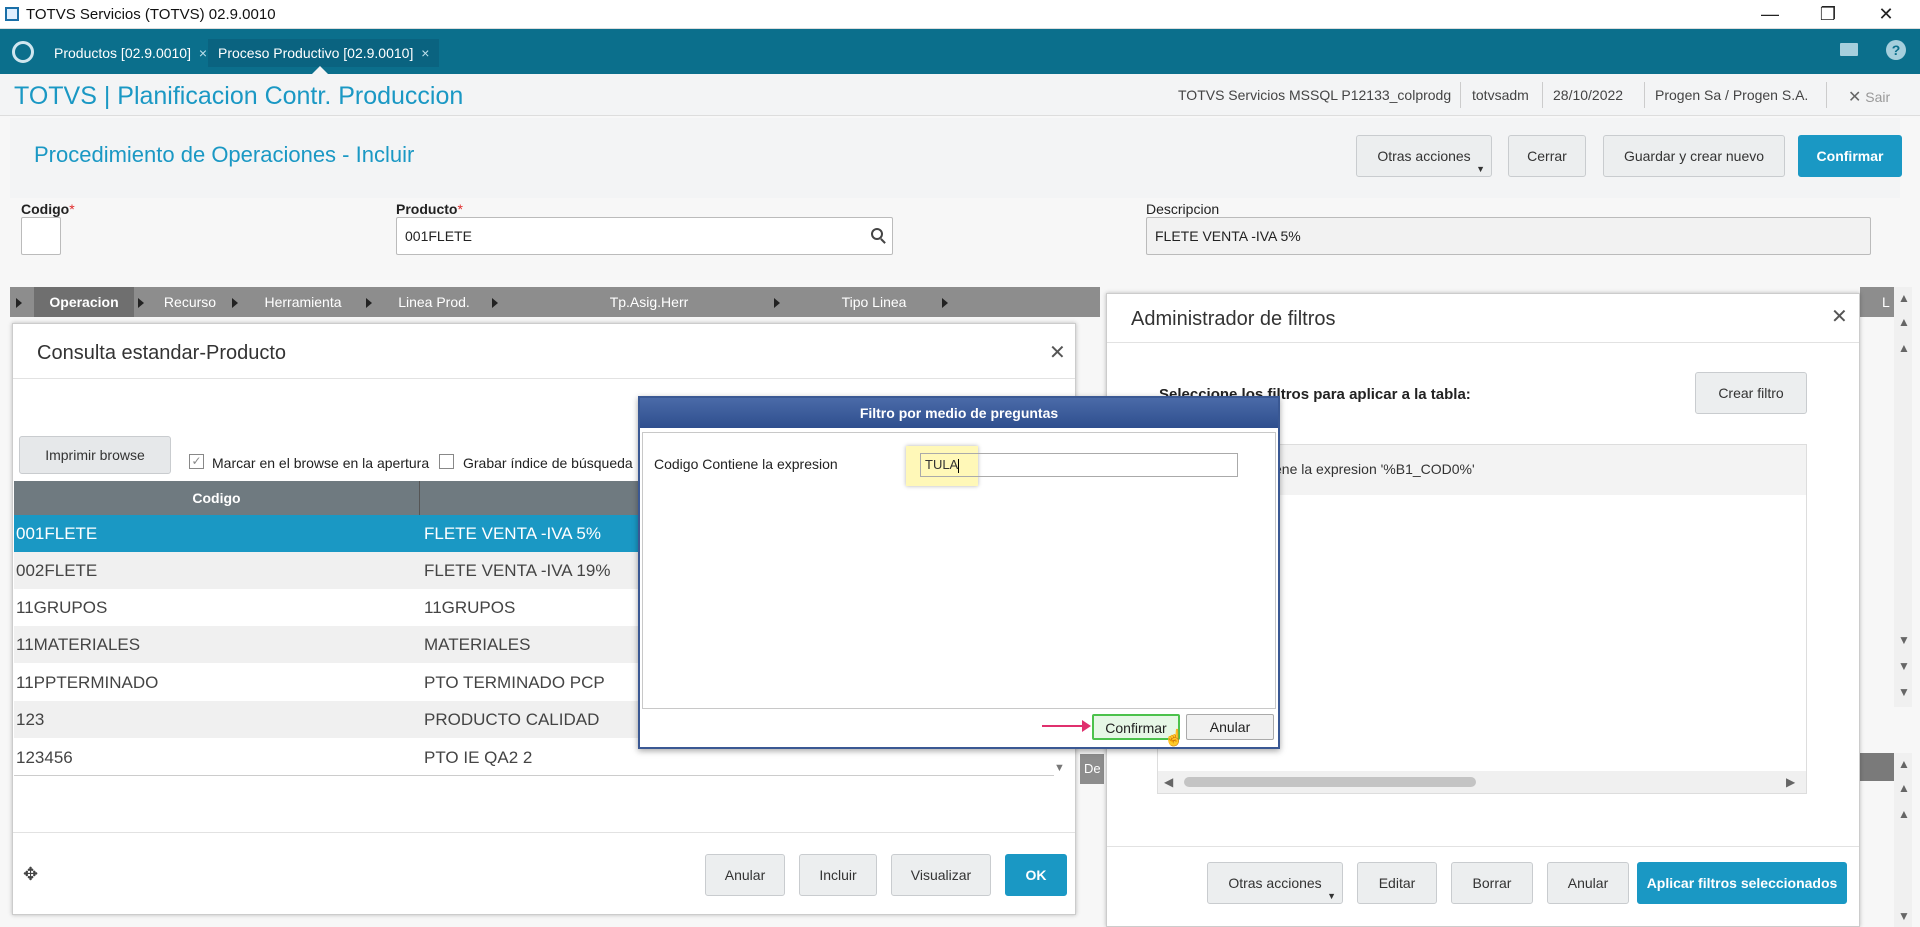 This screenshot has height=927, width=1920. I want to click on search-icon-handle, so click(883, 241).